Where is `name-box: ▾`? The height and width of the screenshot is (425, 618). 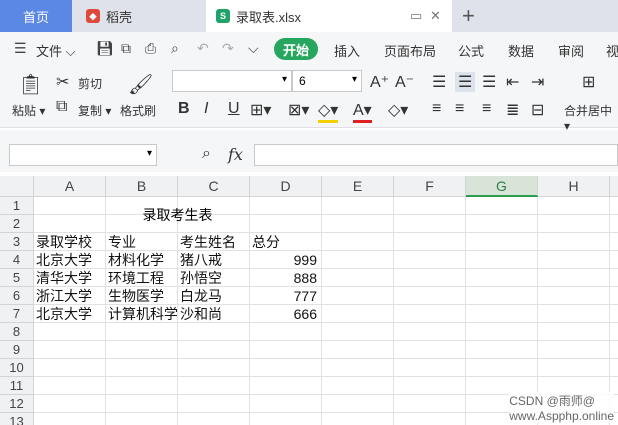
name-box: ▾ is located at coordinates (83, 155).